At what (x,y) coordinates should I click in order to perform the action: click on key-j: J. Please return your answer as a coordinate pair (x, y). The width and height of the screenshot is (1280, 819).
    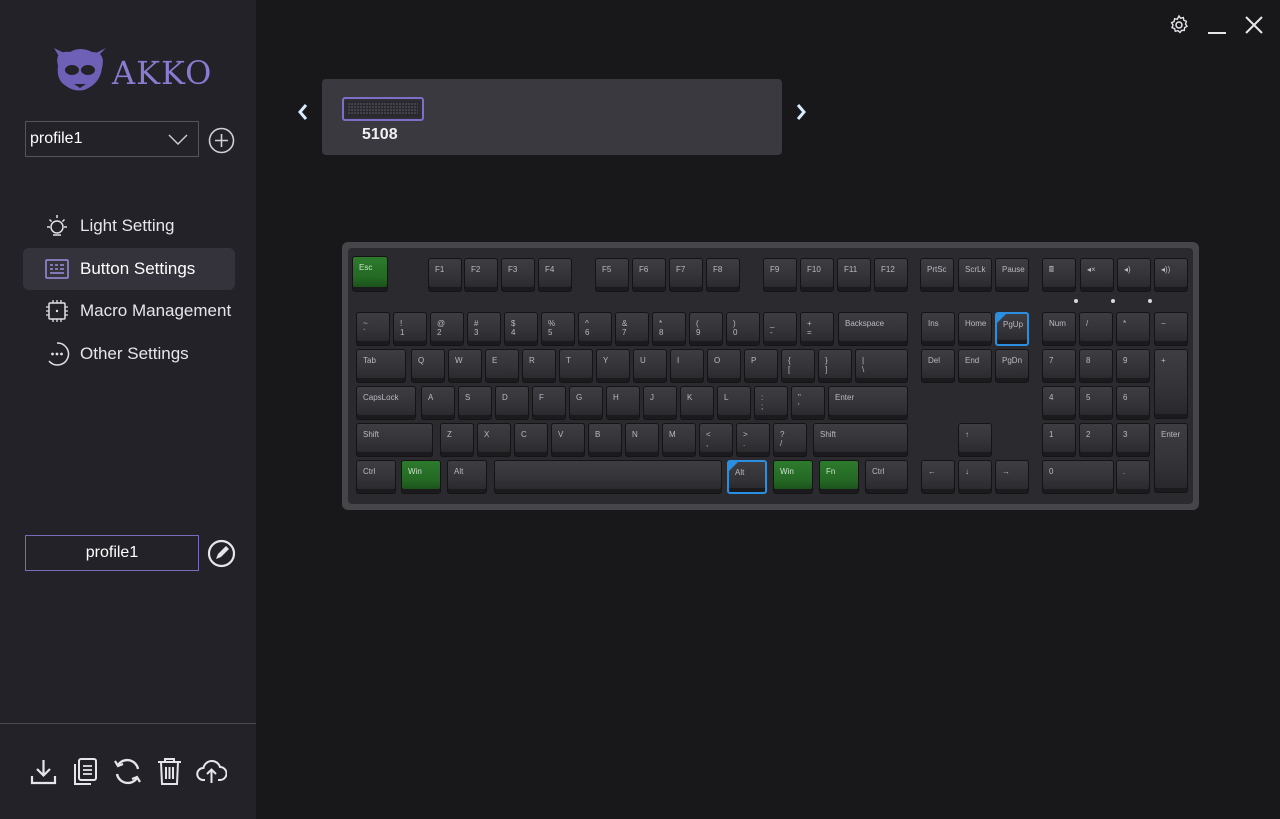
    Looking at the image, I should click on (660, 403).